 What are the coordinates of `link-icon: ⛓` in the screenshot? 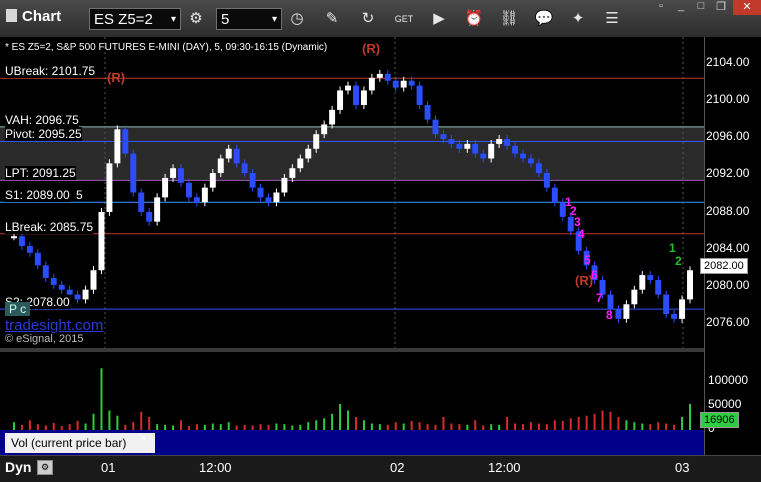 It's located at (509, 19).